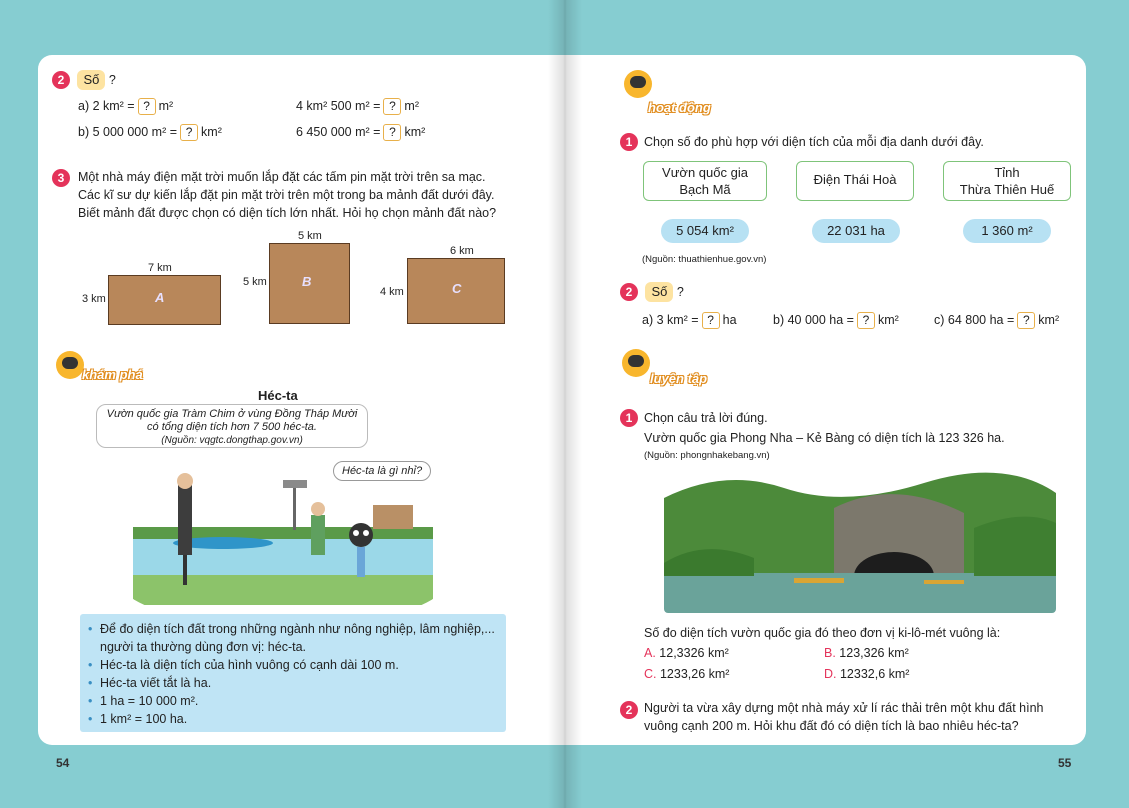 The height and width of the screenshot is (808, 1129). Describe the element at coordinates (706, 418) in the screenshot. I see `practice-ex1-text: Chọn câu trả lời đúng.` at that location.